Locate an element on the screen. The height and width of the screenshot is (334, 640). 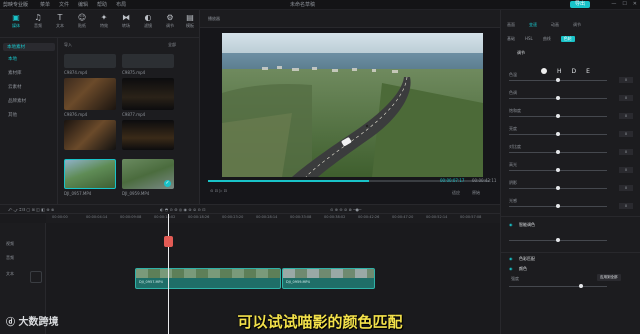
ruler-tick: 00:00:28:14 is located at coordinates (267, 217).